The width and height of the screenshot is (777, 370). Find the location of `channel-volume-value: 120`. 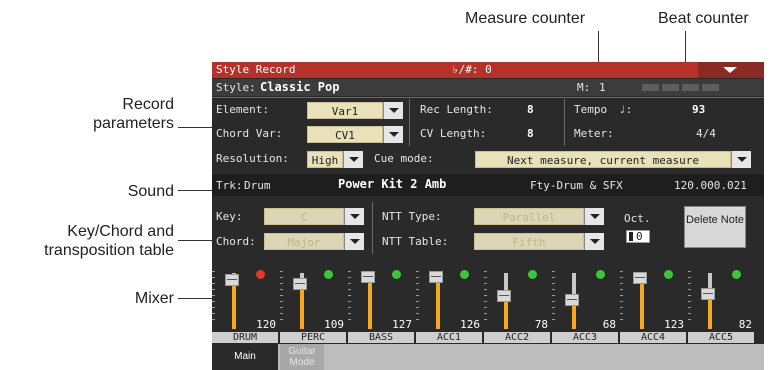

channel-volume-value: 120 is located at coordinates (266, 324).